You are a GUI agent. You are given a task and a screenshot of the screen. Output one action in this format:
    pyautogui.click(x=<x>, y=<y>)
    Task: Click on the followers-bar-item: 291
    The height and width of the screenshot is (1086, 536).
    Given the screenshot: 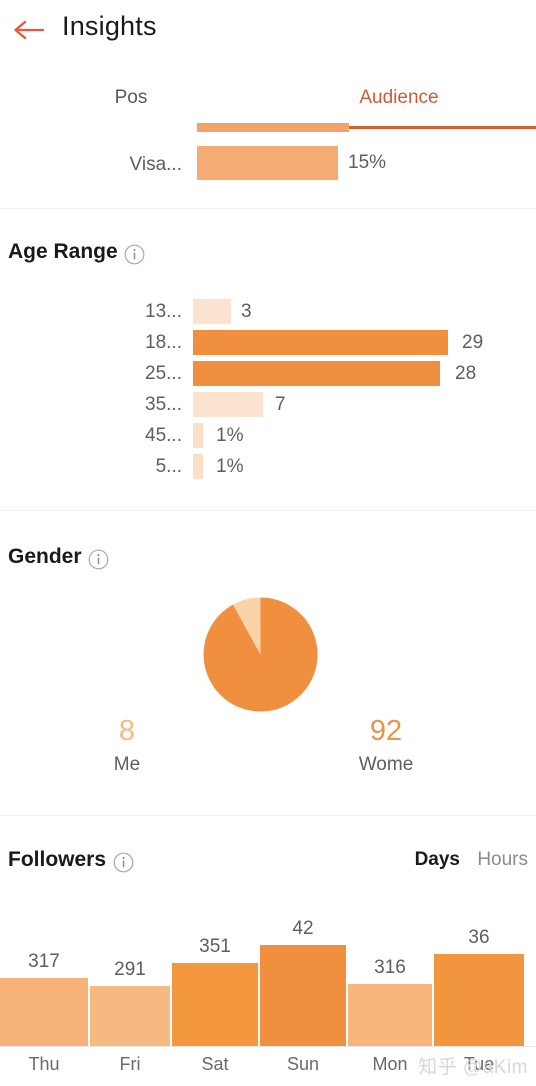 What is the action you would take?
    pyautogui.click(x=130, y=1002)
    